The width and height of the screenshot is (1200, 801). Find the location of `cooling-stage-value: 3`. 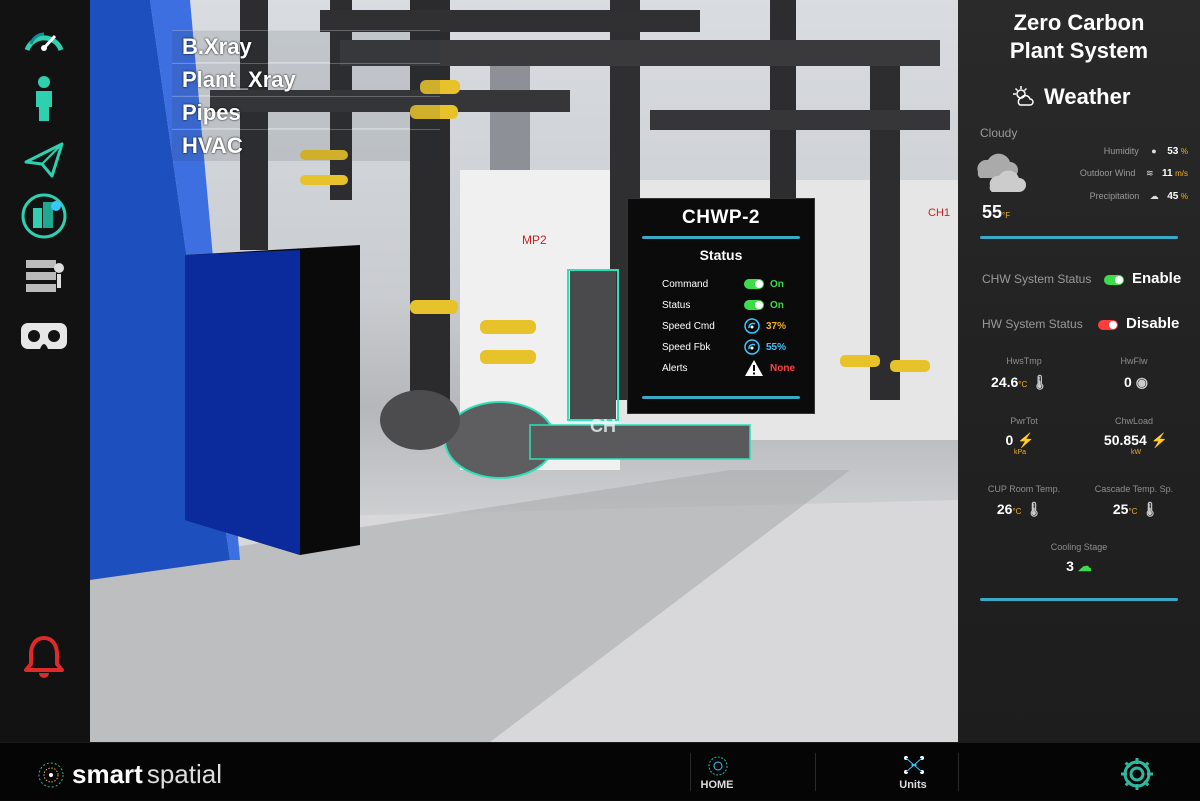

cooling-stage-value: 3 is located at coordinates (1070, 566).